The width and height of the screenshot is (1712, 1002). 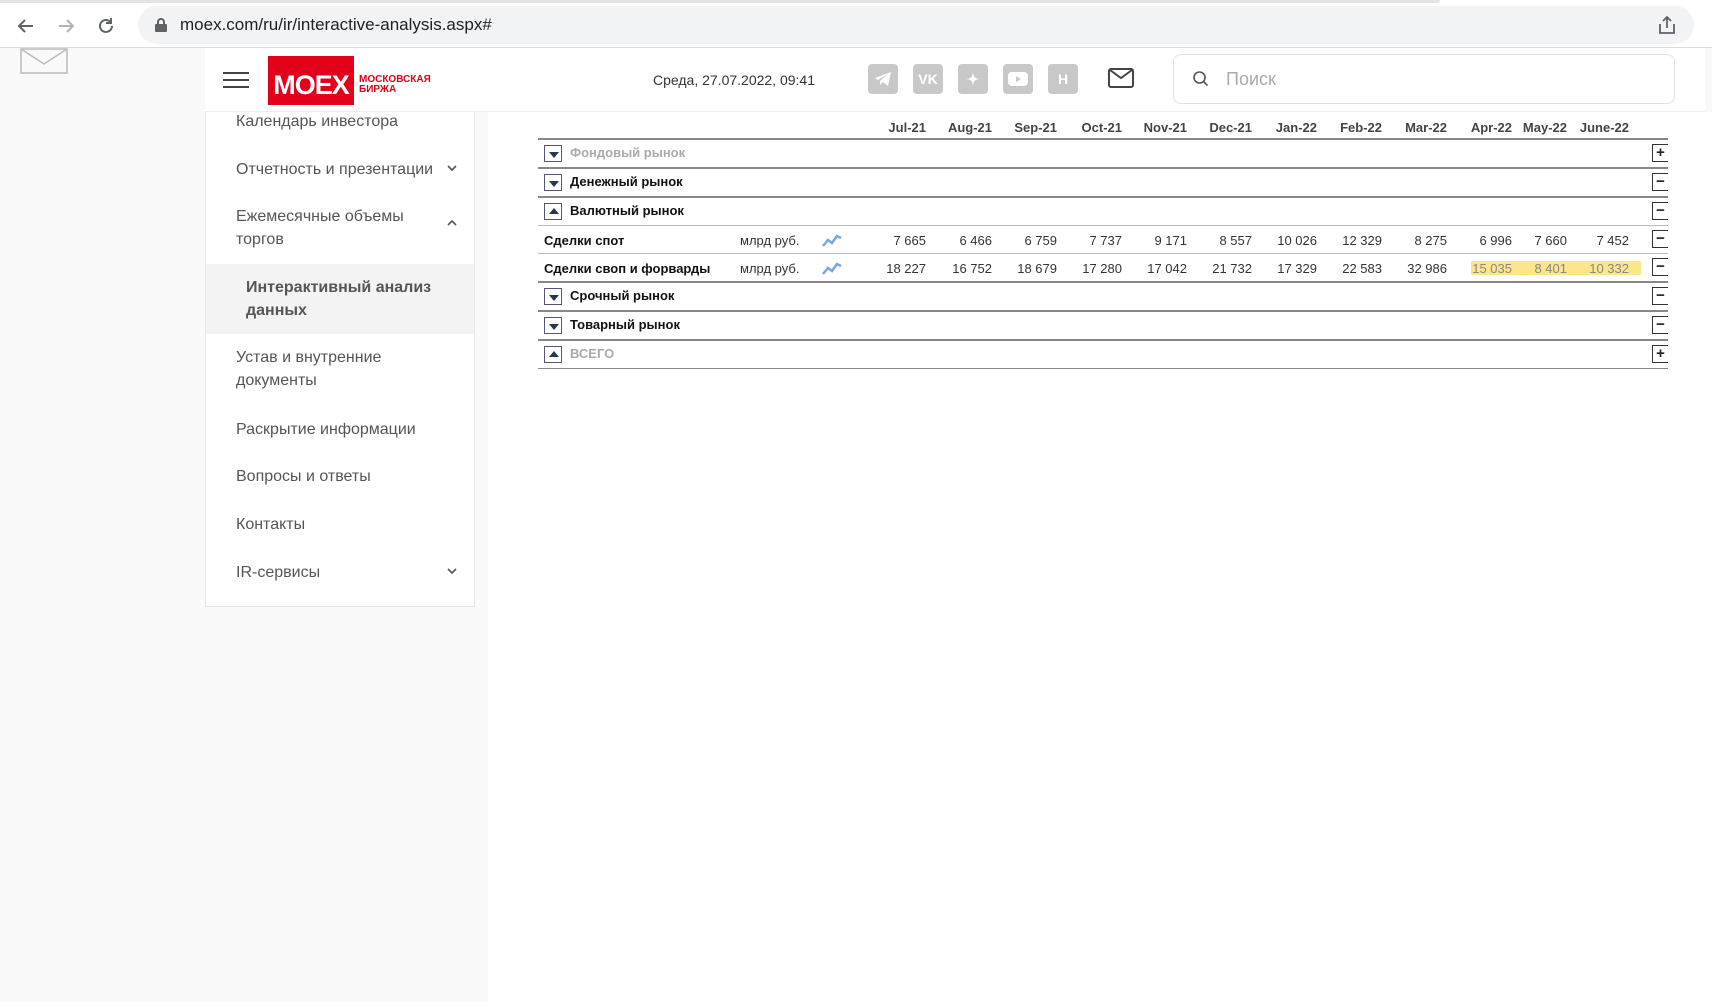 I want to click on zen-icon, so click(x=973, y=79).